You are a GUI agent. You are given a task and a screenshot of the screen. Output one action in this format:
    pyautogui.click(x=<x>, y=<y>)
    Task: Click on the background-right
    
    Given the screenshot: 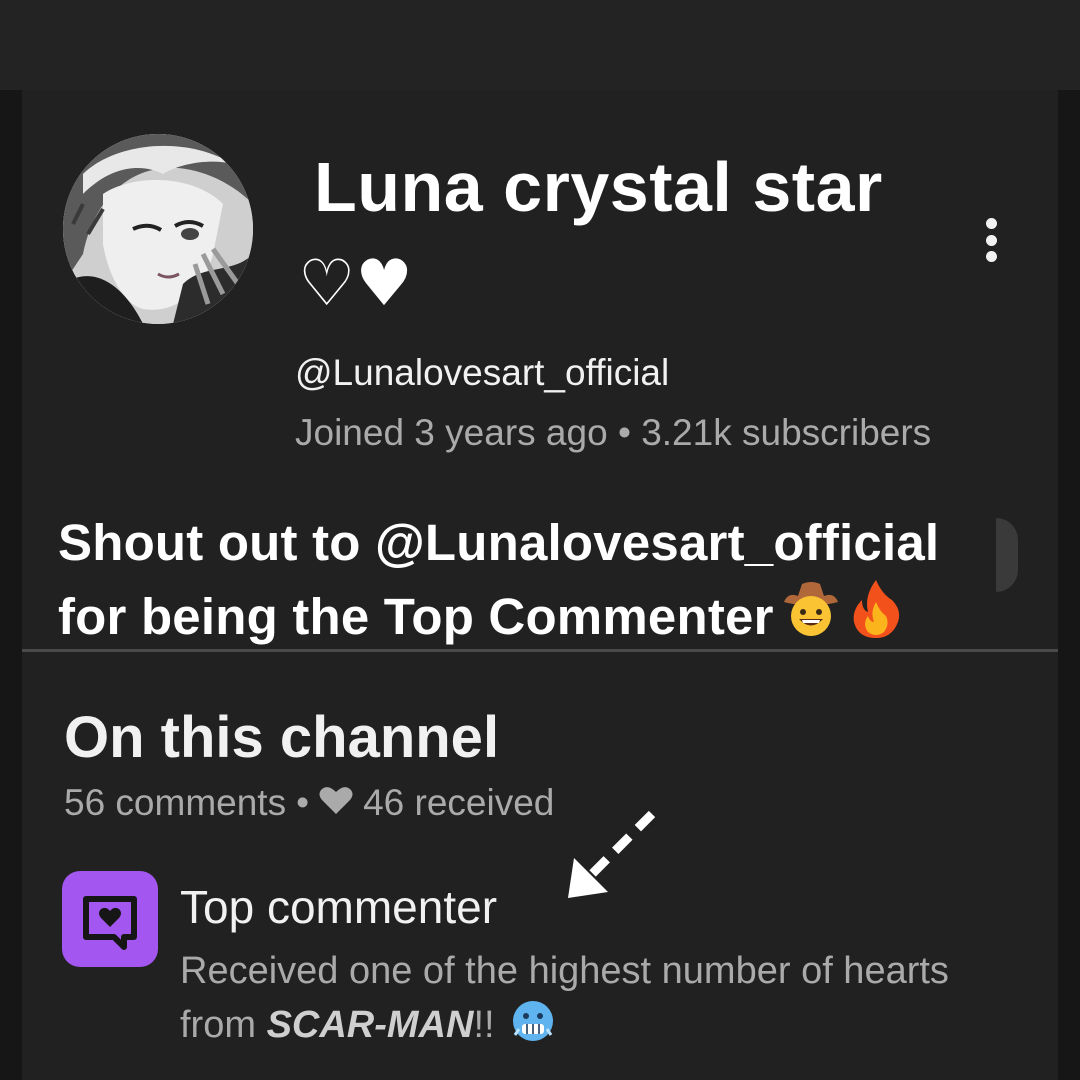 What is the action you would take?
    pyautogui.click(x=1069, y=585)
    